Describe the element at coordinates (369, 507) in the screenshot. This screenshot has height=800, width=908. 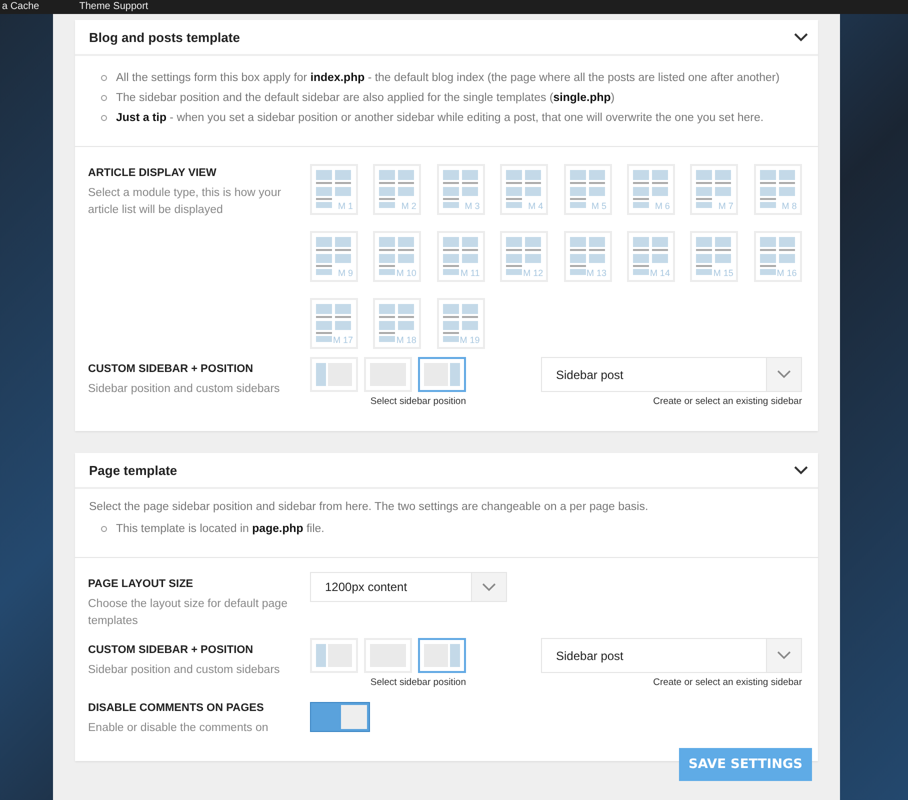
I see `section-intro: Select the page sidebar position and sidebar from here. The two settings are changeable on a per page basis.` at that location.